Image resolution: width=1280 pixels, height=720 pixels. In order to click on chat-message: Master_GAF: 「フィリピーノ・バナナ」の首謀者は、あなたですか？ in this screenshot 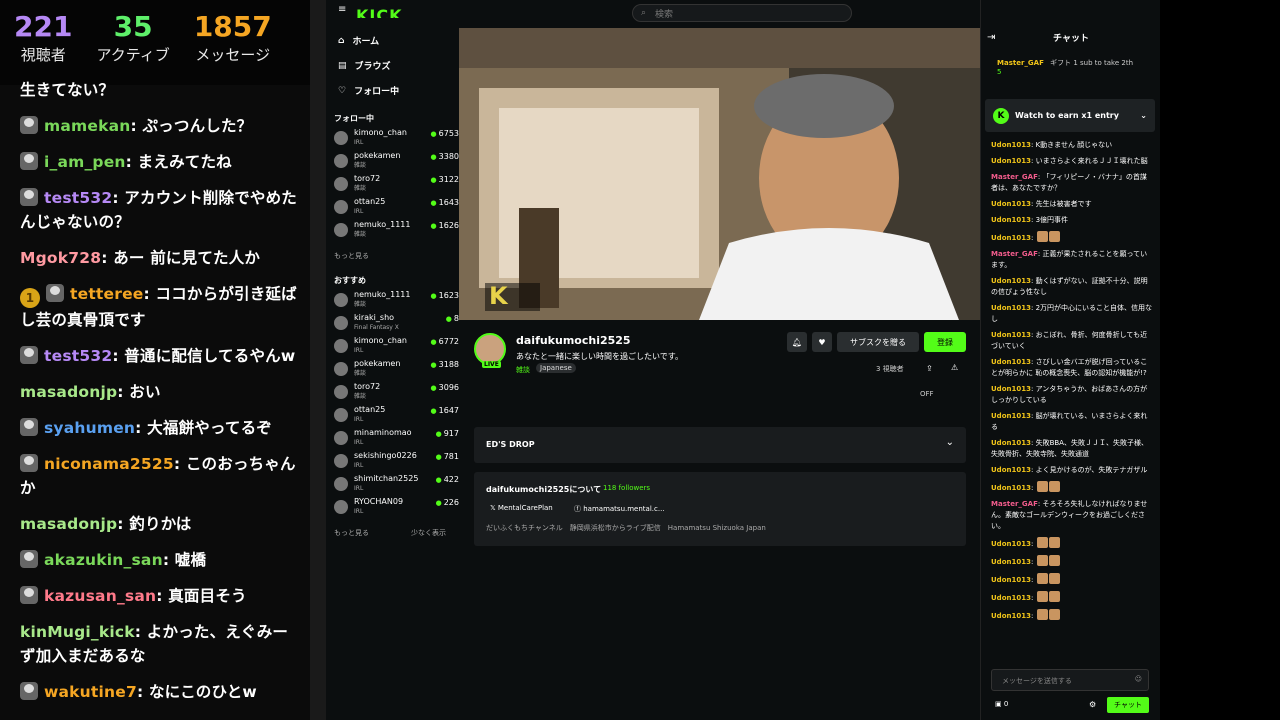, I will do `click(1072, 183)`.